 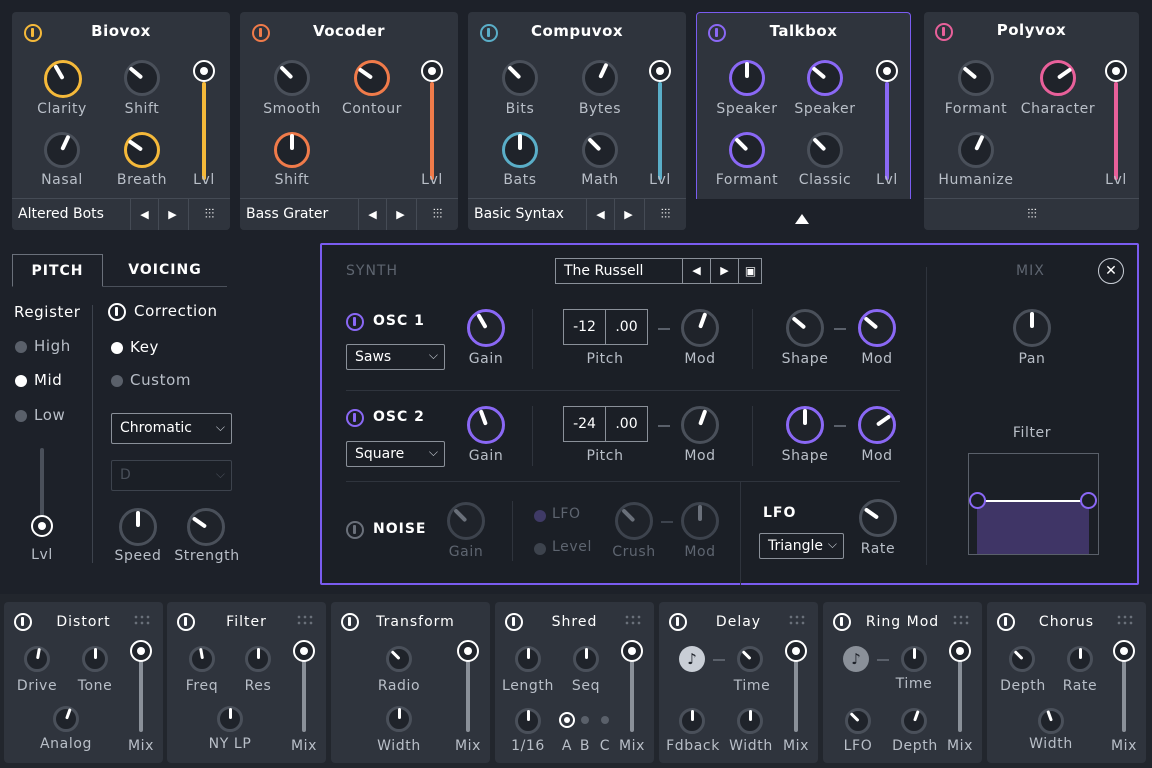 I want to click on register-mid-radio, so click(x=21, y=381).